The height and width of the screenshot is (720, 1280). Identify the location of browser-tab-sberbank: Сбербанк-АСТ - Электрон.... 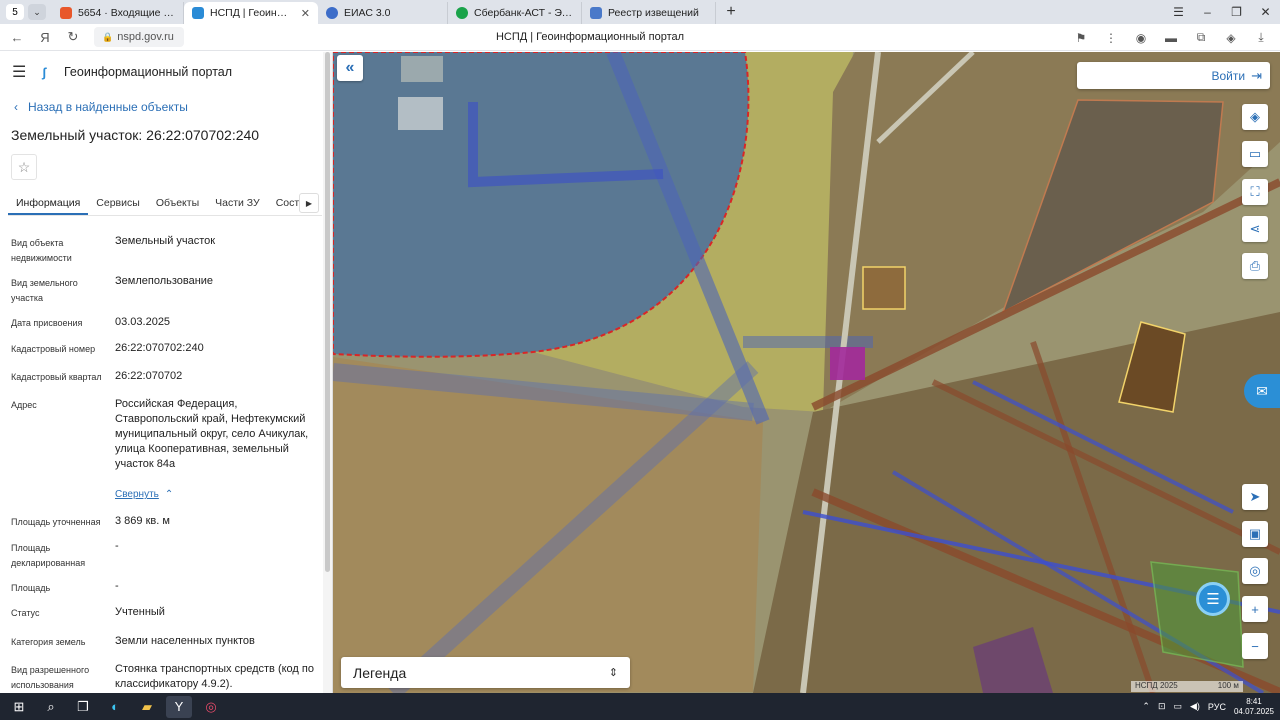
(515, 13).